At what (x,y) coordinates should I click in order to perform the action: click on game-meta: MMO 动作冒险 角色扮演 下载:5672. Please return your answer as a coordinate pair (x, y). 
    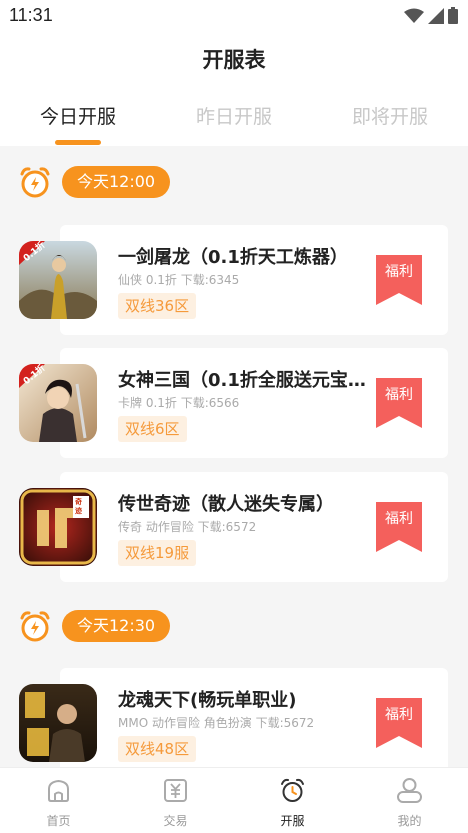
    Looking at the image, I should click on (216, 723).